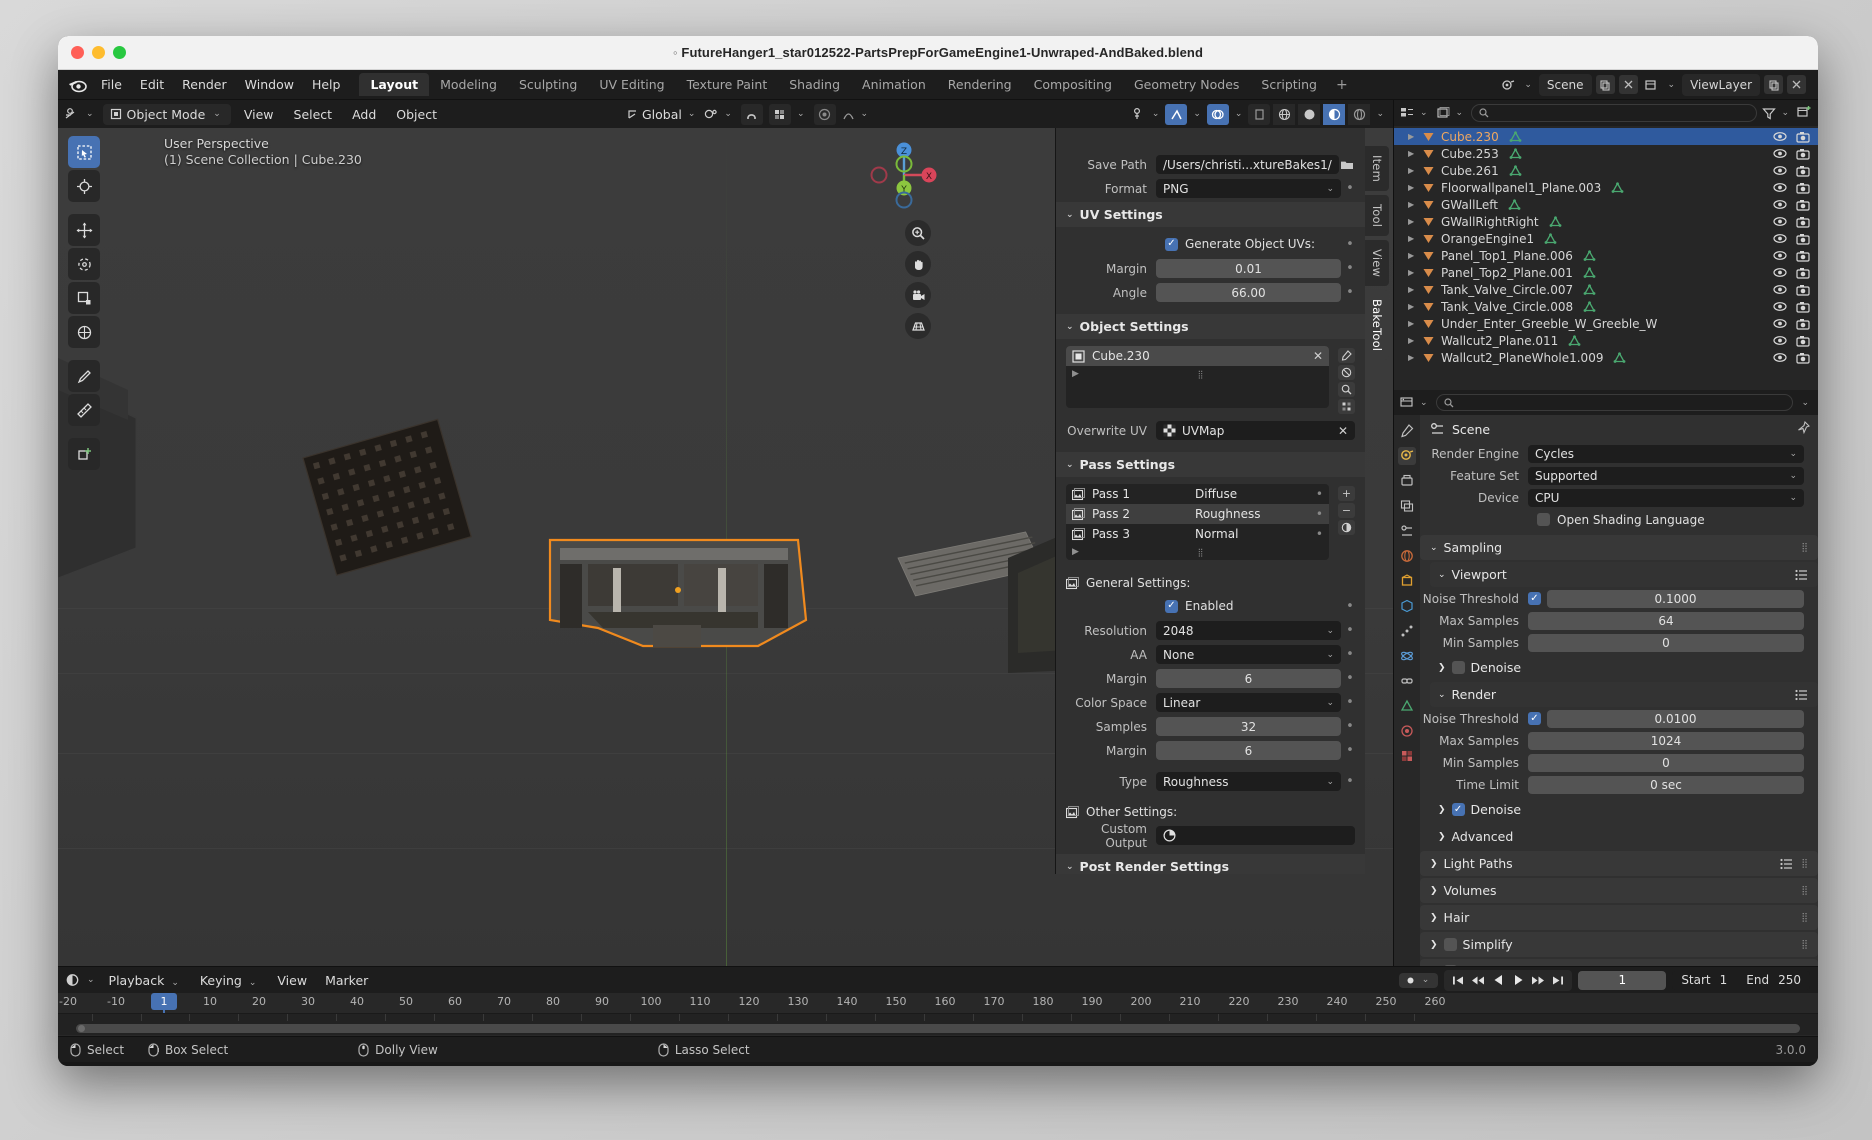 The height and width of the screenshot is (1140, 1872). What do you see at coordinates (1346, 389) in the screenshot?
I see `search-objects-icon` at bounding box center [1346, 389].